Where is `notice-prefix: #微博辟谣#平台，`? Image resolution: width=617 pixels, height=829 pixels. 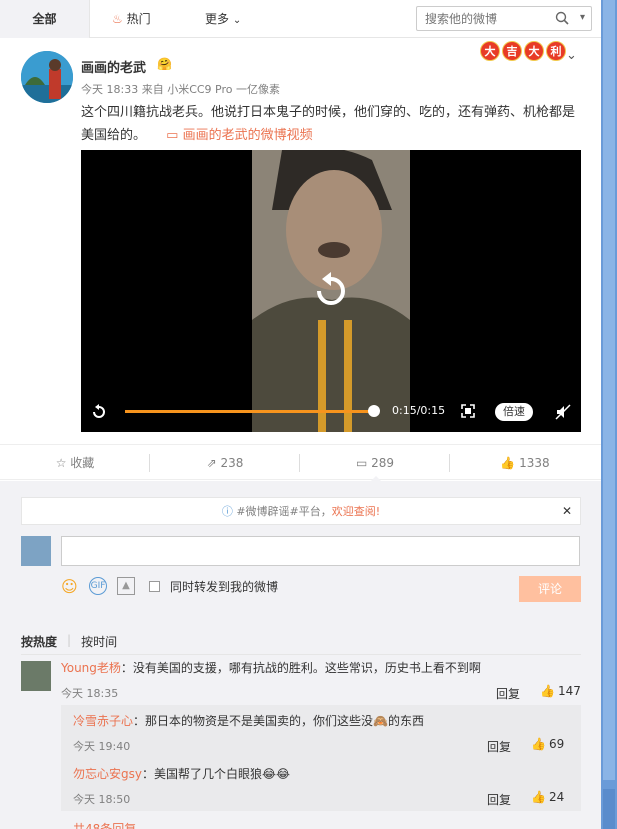 notice-prefix: #微博辟谣#平台， is located at coordinates (283, 511).